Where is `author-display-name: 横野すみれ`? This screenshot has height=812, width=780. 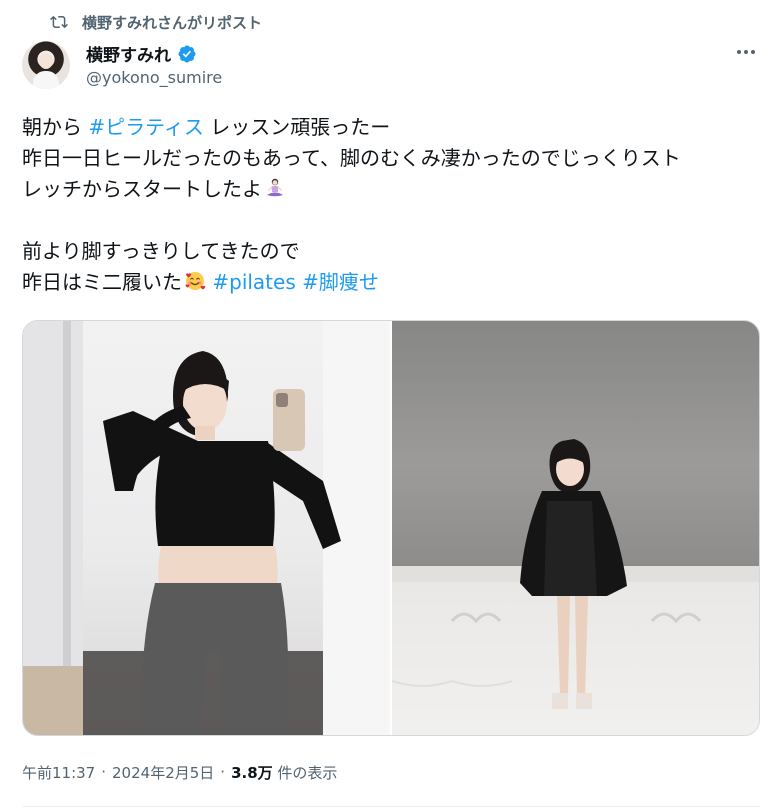 author-display-name: 横野すみれ is located at coordinates (128, 53).